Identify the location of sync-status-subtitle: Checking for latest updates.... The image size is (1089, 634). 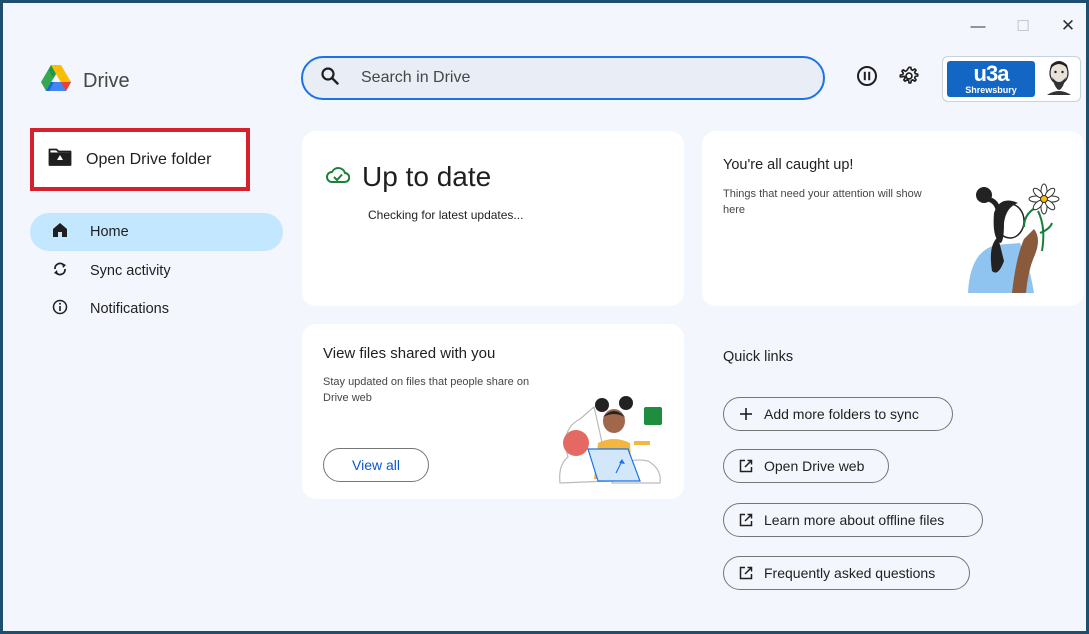
(446, 215).